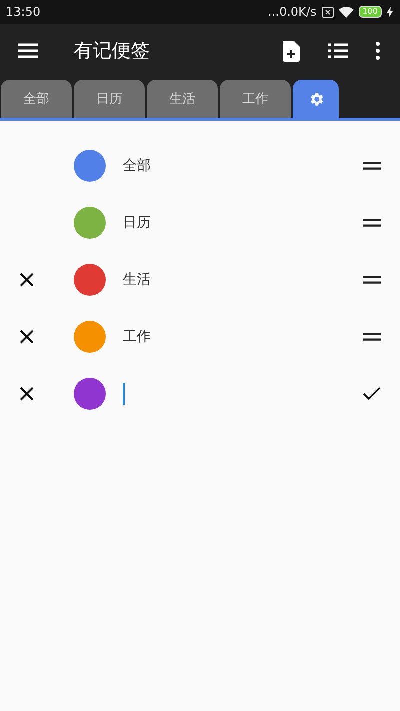 The image size is (400, 711). Describe the element at coordinates (291, 51) in the screenshot. I see `new-note-icon` at that location.